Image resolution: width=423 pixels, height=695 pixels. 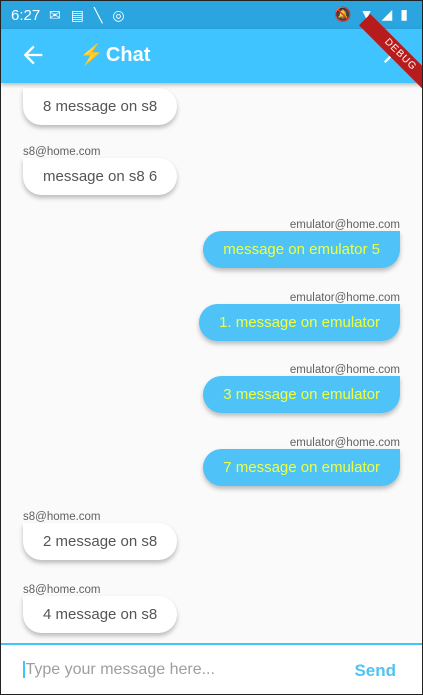 I want to click on message-item: emulator@home.com message on emulator 5, so click(x=301, y=243).